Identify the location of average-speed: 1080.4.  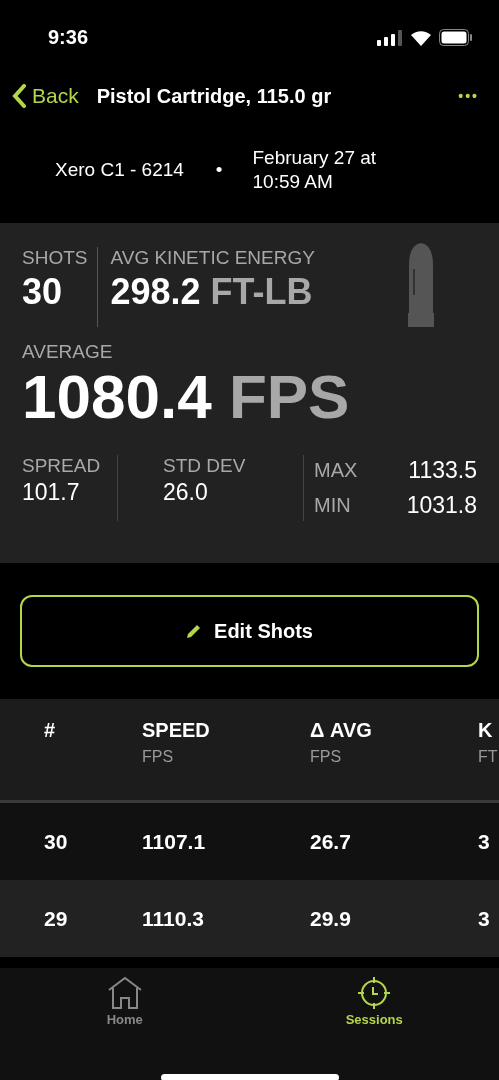
(117, 396).